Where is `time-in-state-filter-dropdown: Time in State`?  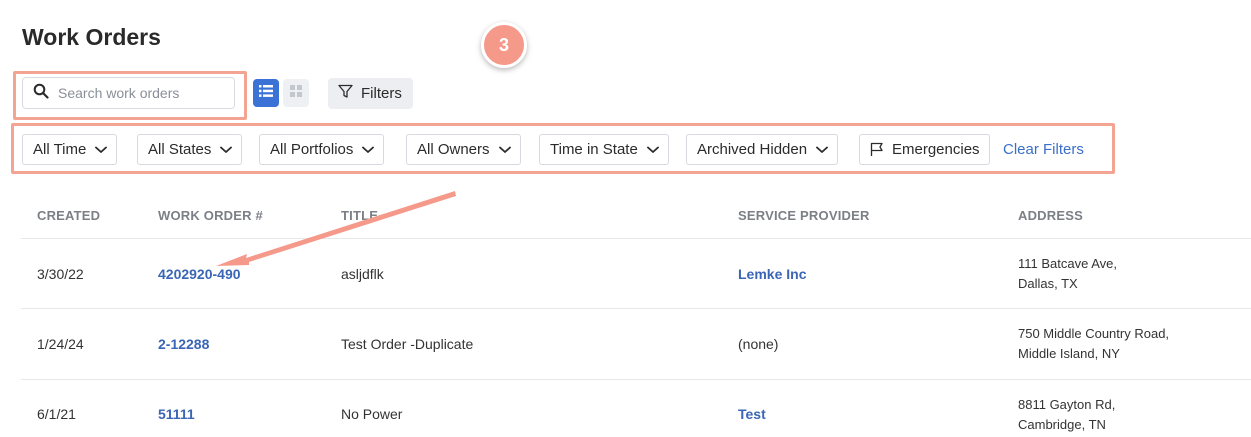
time-in-state-filter-dropdown: Time in State is located at coordinates (604, 149).